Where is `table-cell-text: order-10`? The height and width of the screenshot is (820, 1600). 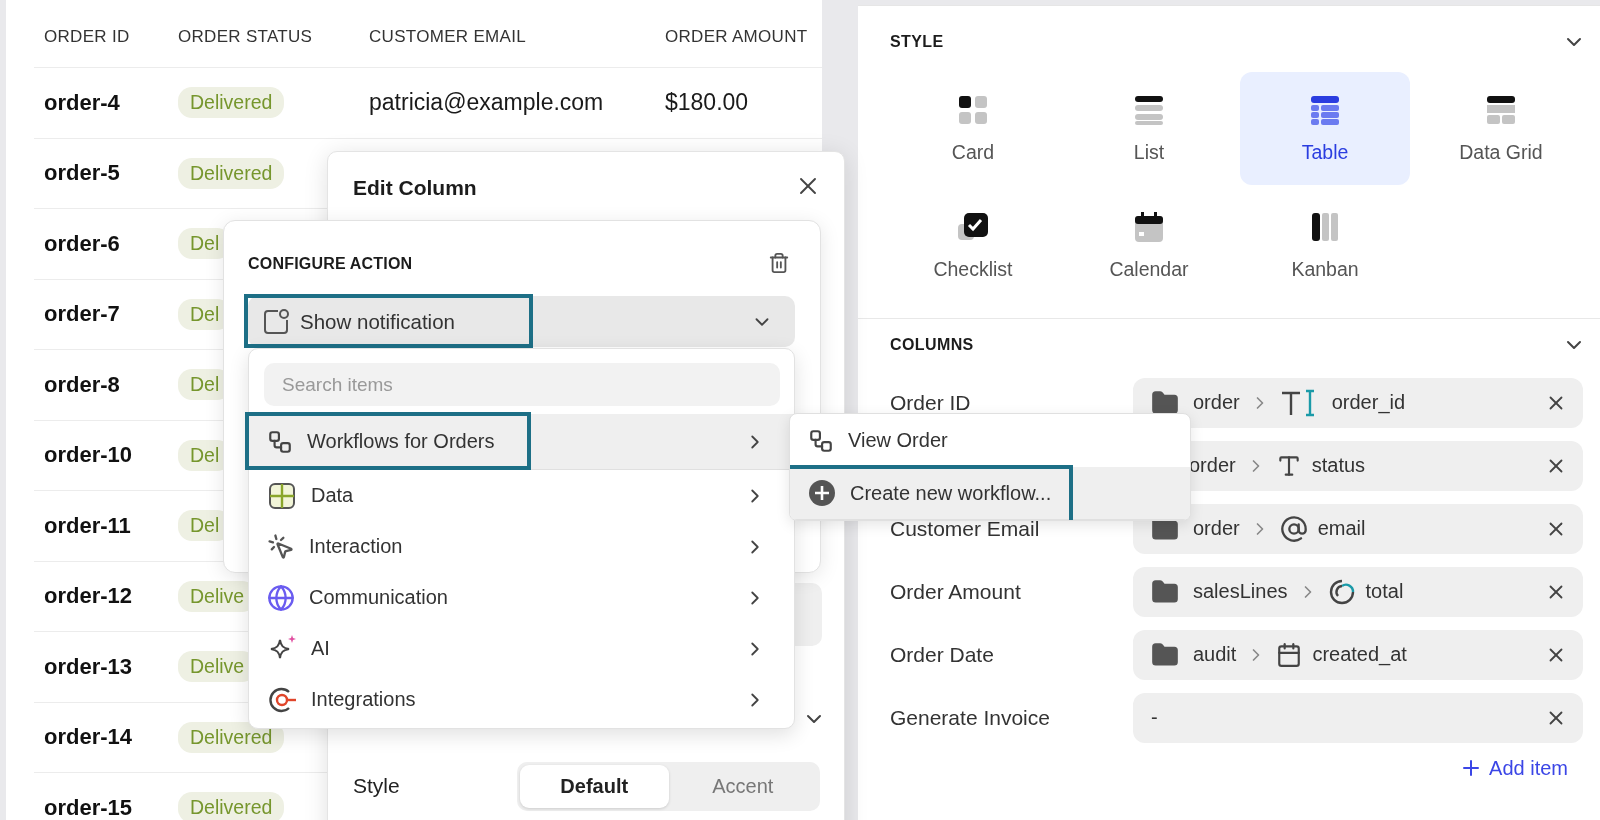 table-cell-text: order-10 is located at coordinates (89, 455).